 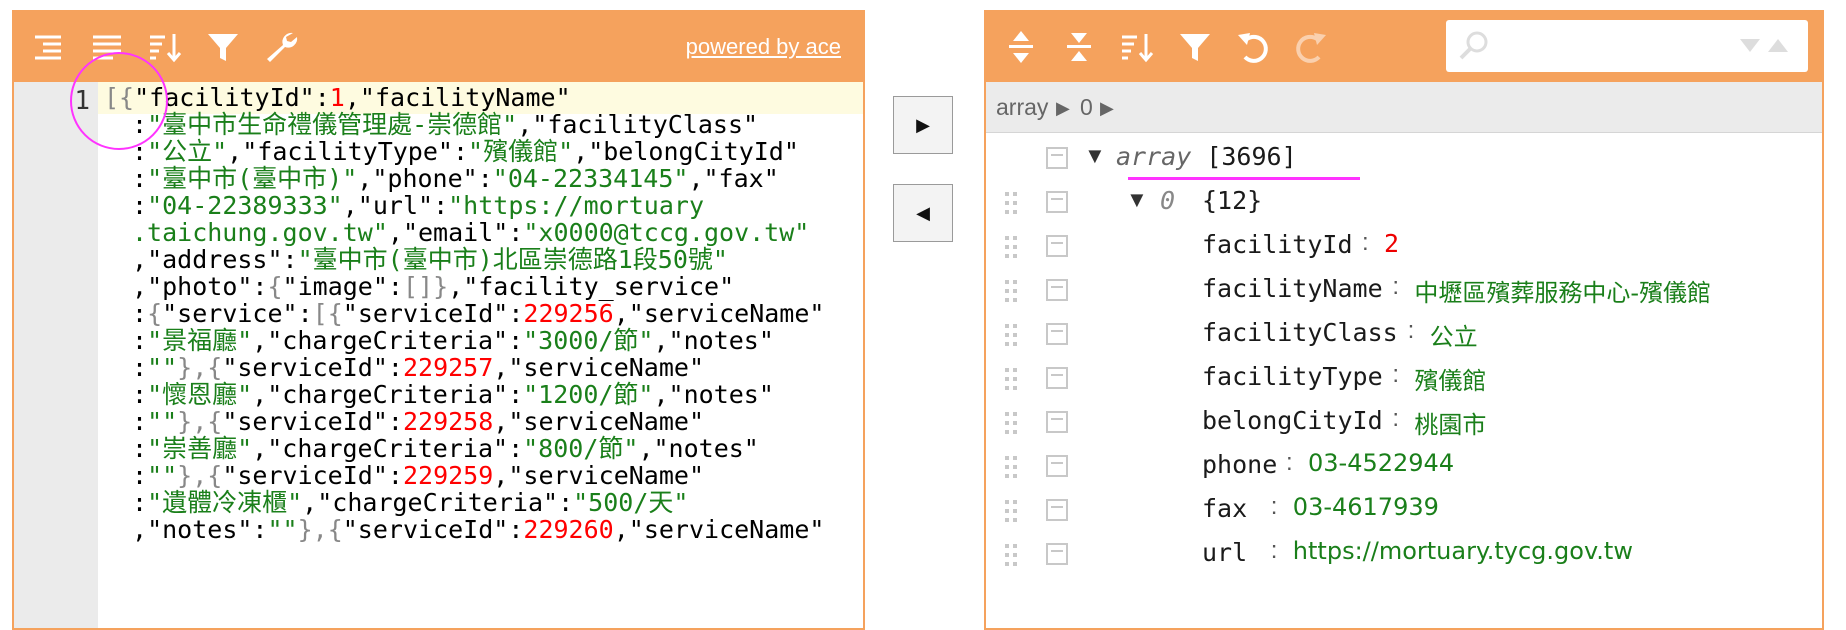 What do you see at coordinates (1391, 243) in the screenshot?
I see `field-value: 2` at bounding box center [1391, 243].